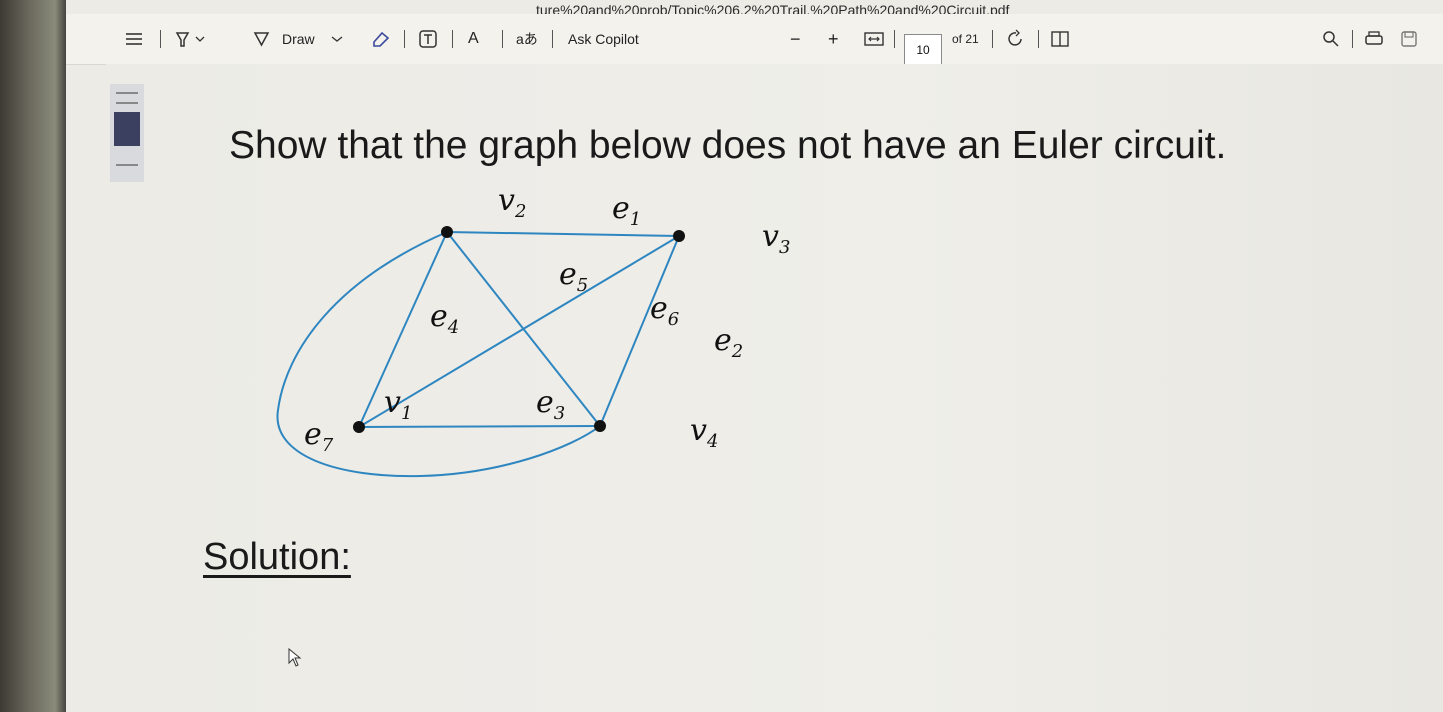 The image size is (1443, 712). What do you see at coordinates (191, 39) in the screenshot?
I see `highlighter-icon` at bounding box center [191, 39].